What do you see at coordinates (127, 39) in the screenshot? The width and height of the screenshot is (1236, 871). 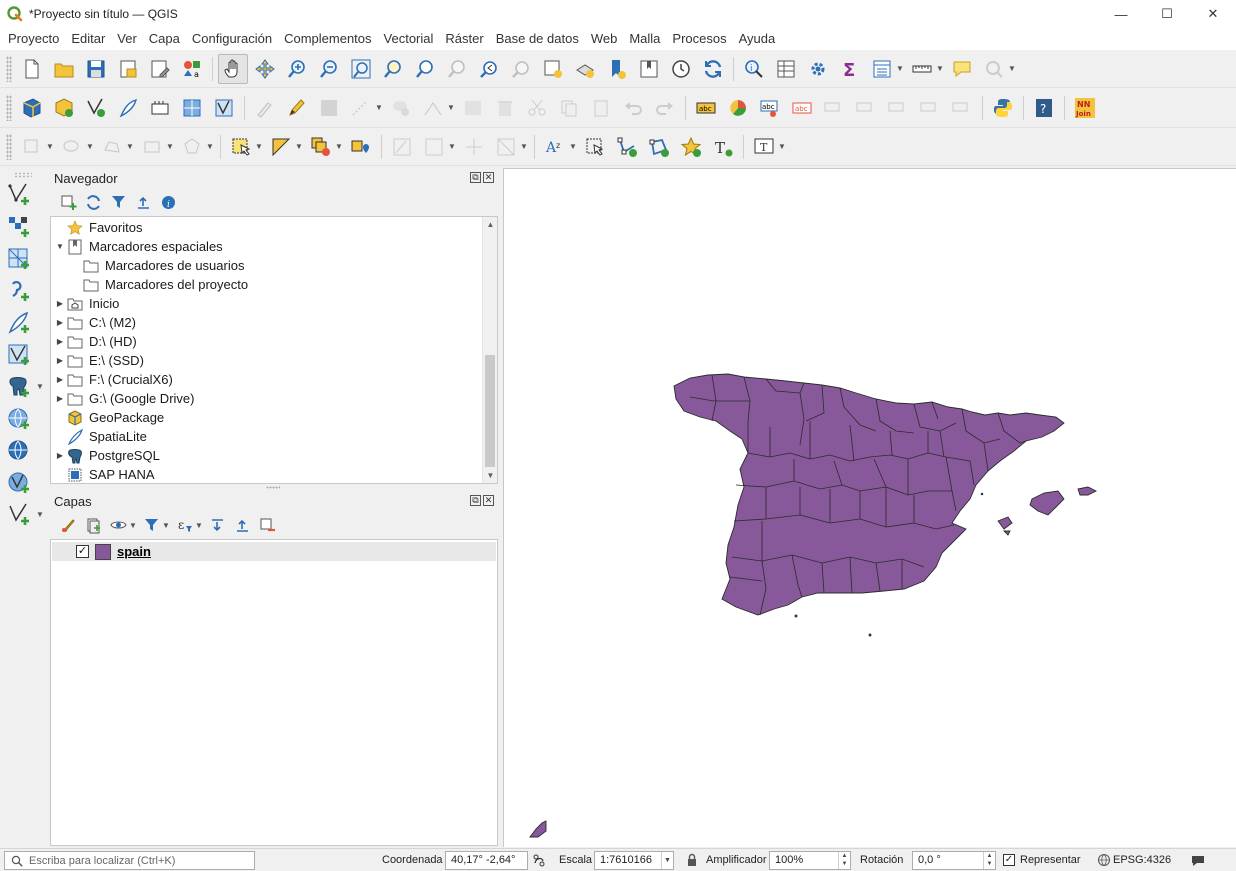 I see `menu-ver: Ver` at bounding box center [127, 39].